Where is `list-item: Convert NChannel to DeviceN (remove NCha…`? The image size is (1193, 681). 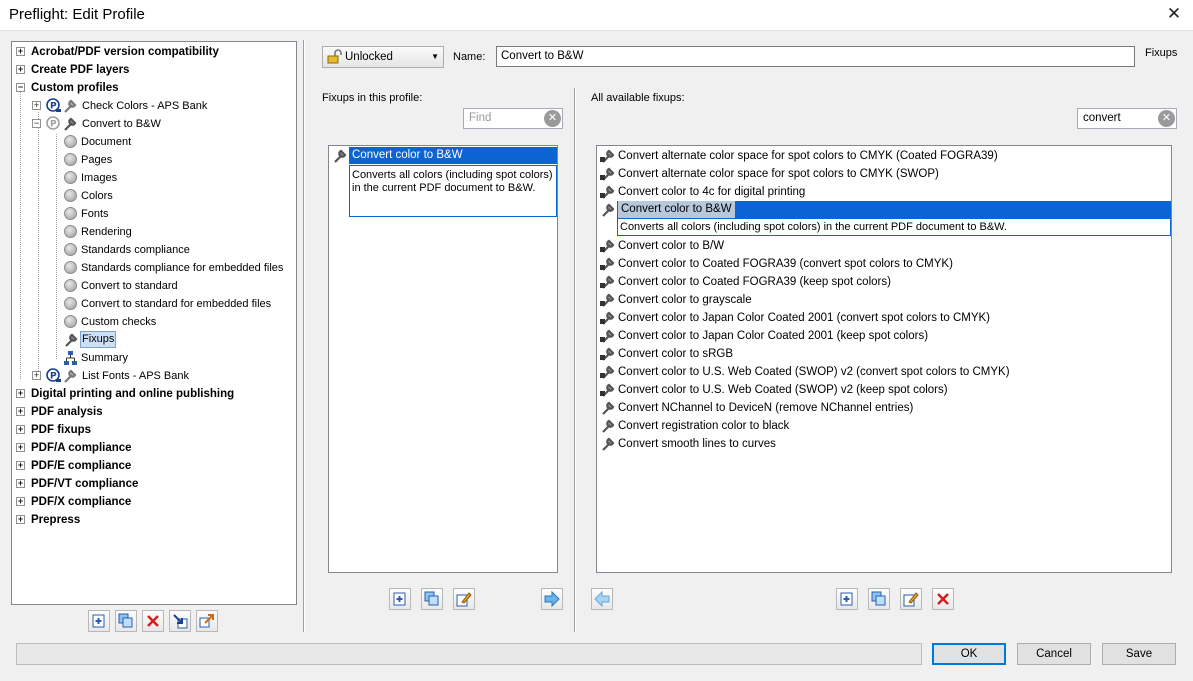
list-item: Convert NChannel to DeviceN (remove NCha… is located at coordinates (756, 408).